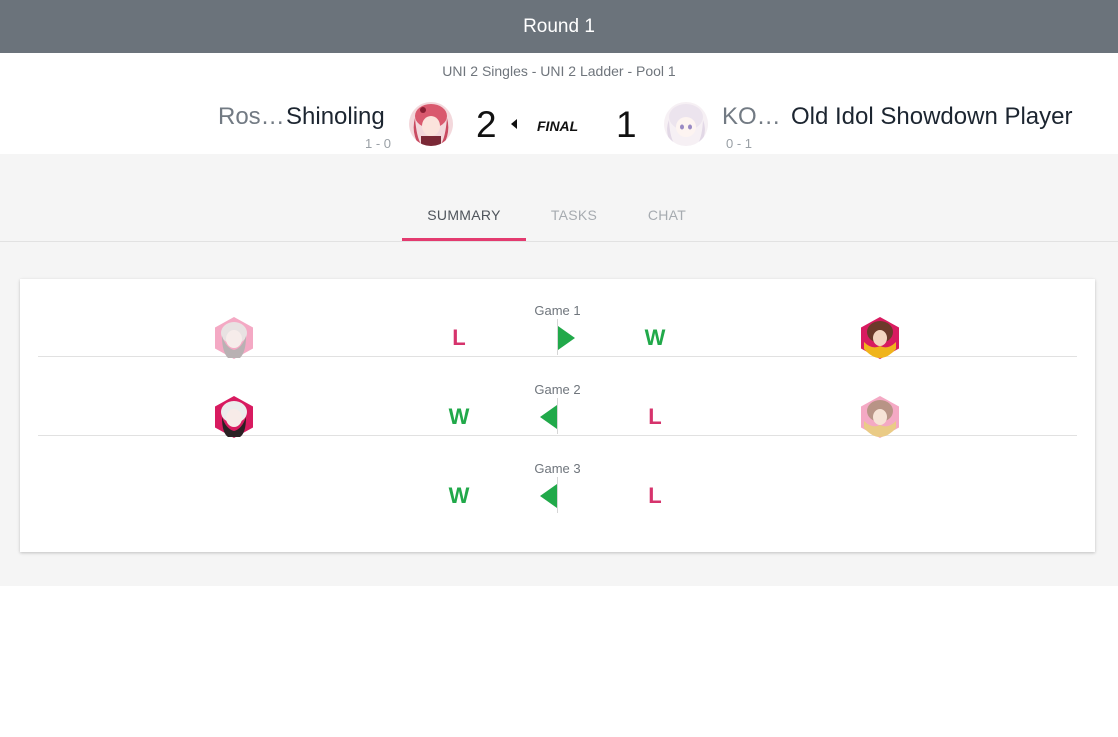  What do you see at coordinates (464, 214) in the screenshot?
I see `tab-summary: SUMMARY` at bounding box center [464, 214].